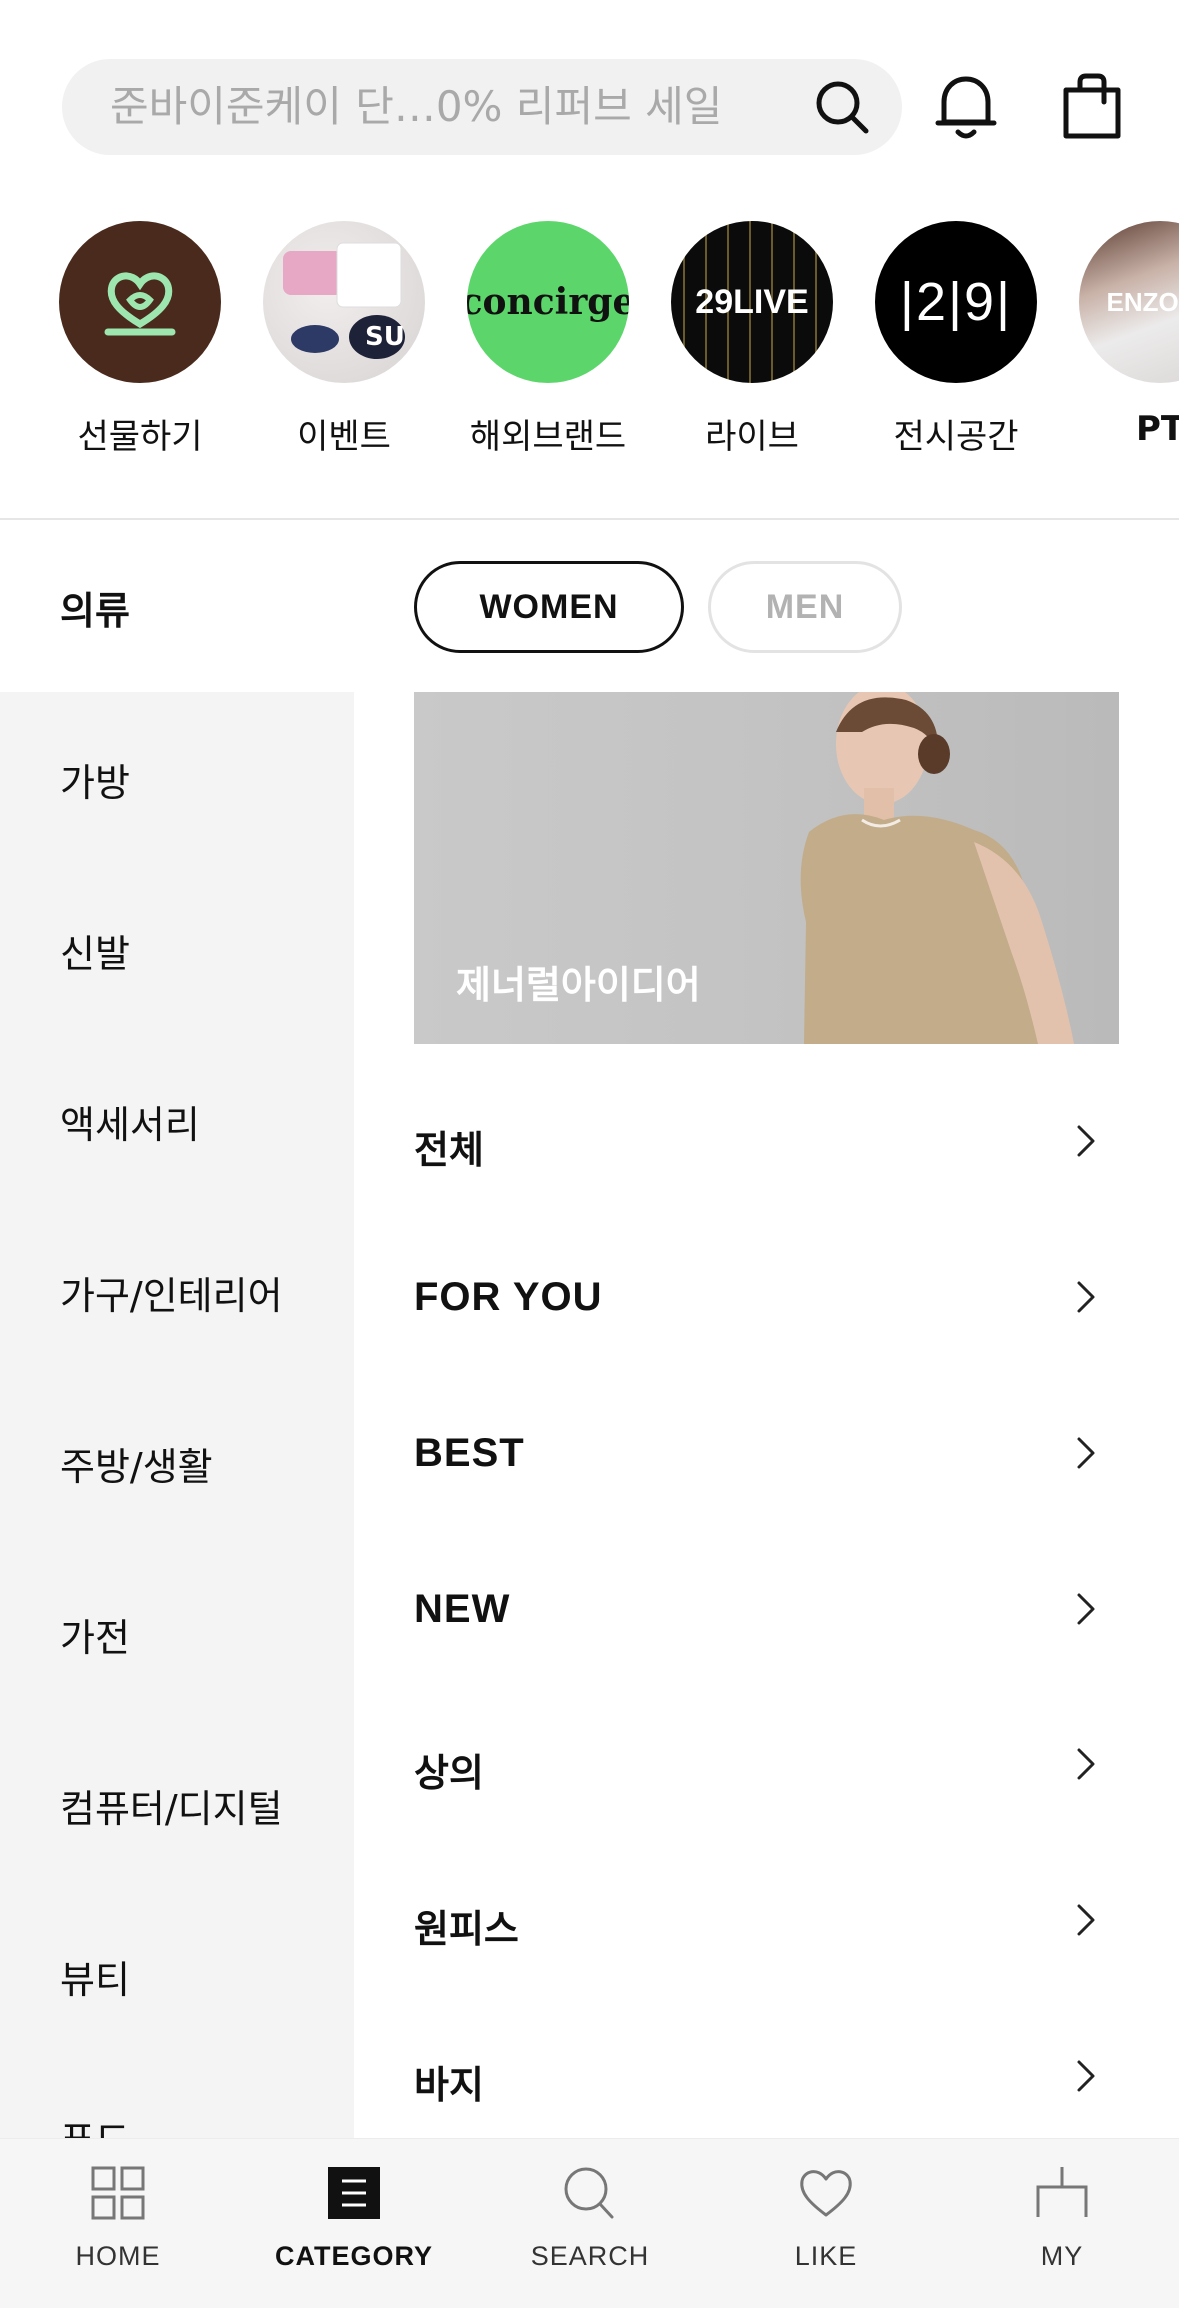 Image resolution: width=1179 pixels, height=2308 pixels. What do you see at coordinates (766, 868) in the screenshot?
I see `brand-banner: 제너럴아이디어` at bounding box center [766, 868].